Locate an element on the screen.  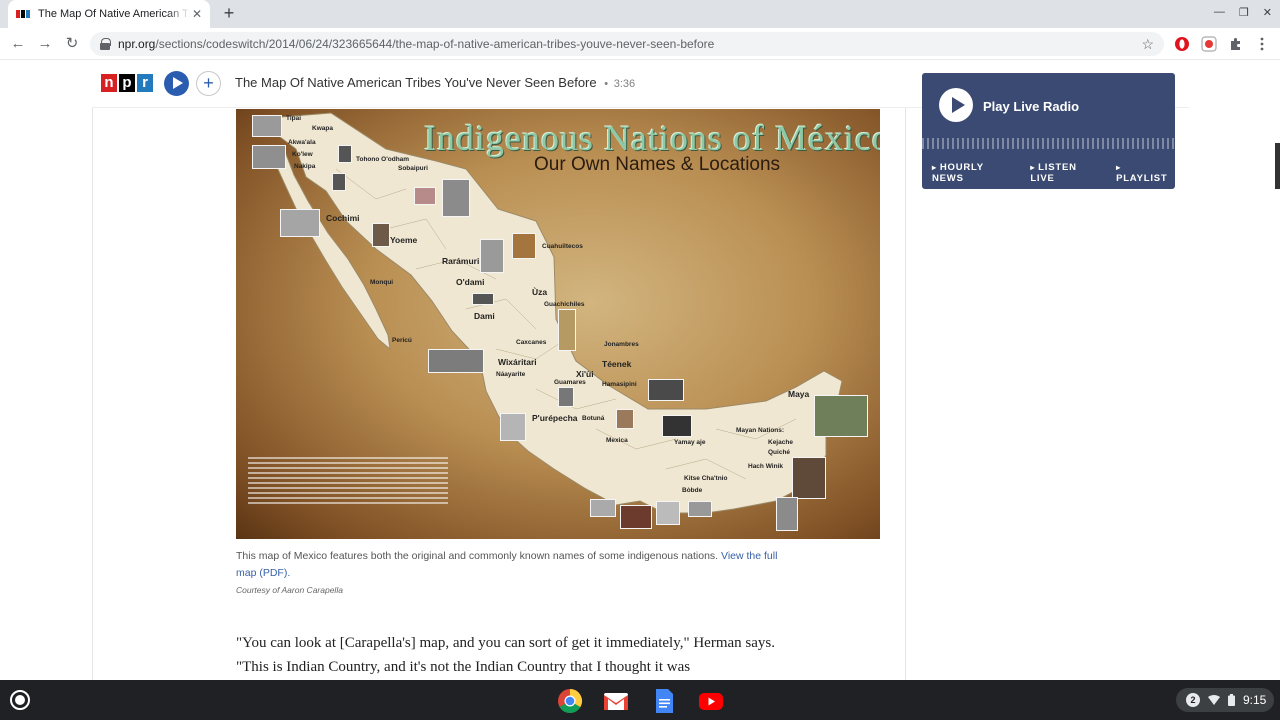
listen-live-link: LISTEN LIVE is located at coordinates (1067, 173).